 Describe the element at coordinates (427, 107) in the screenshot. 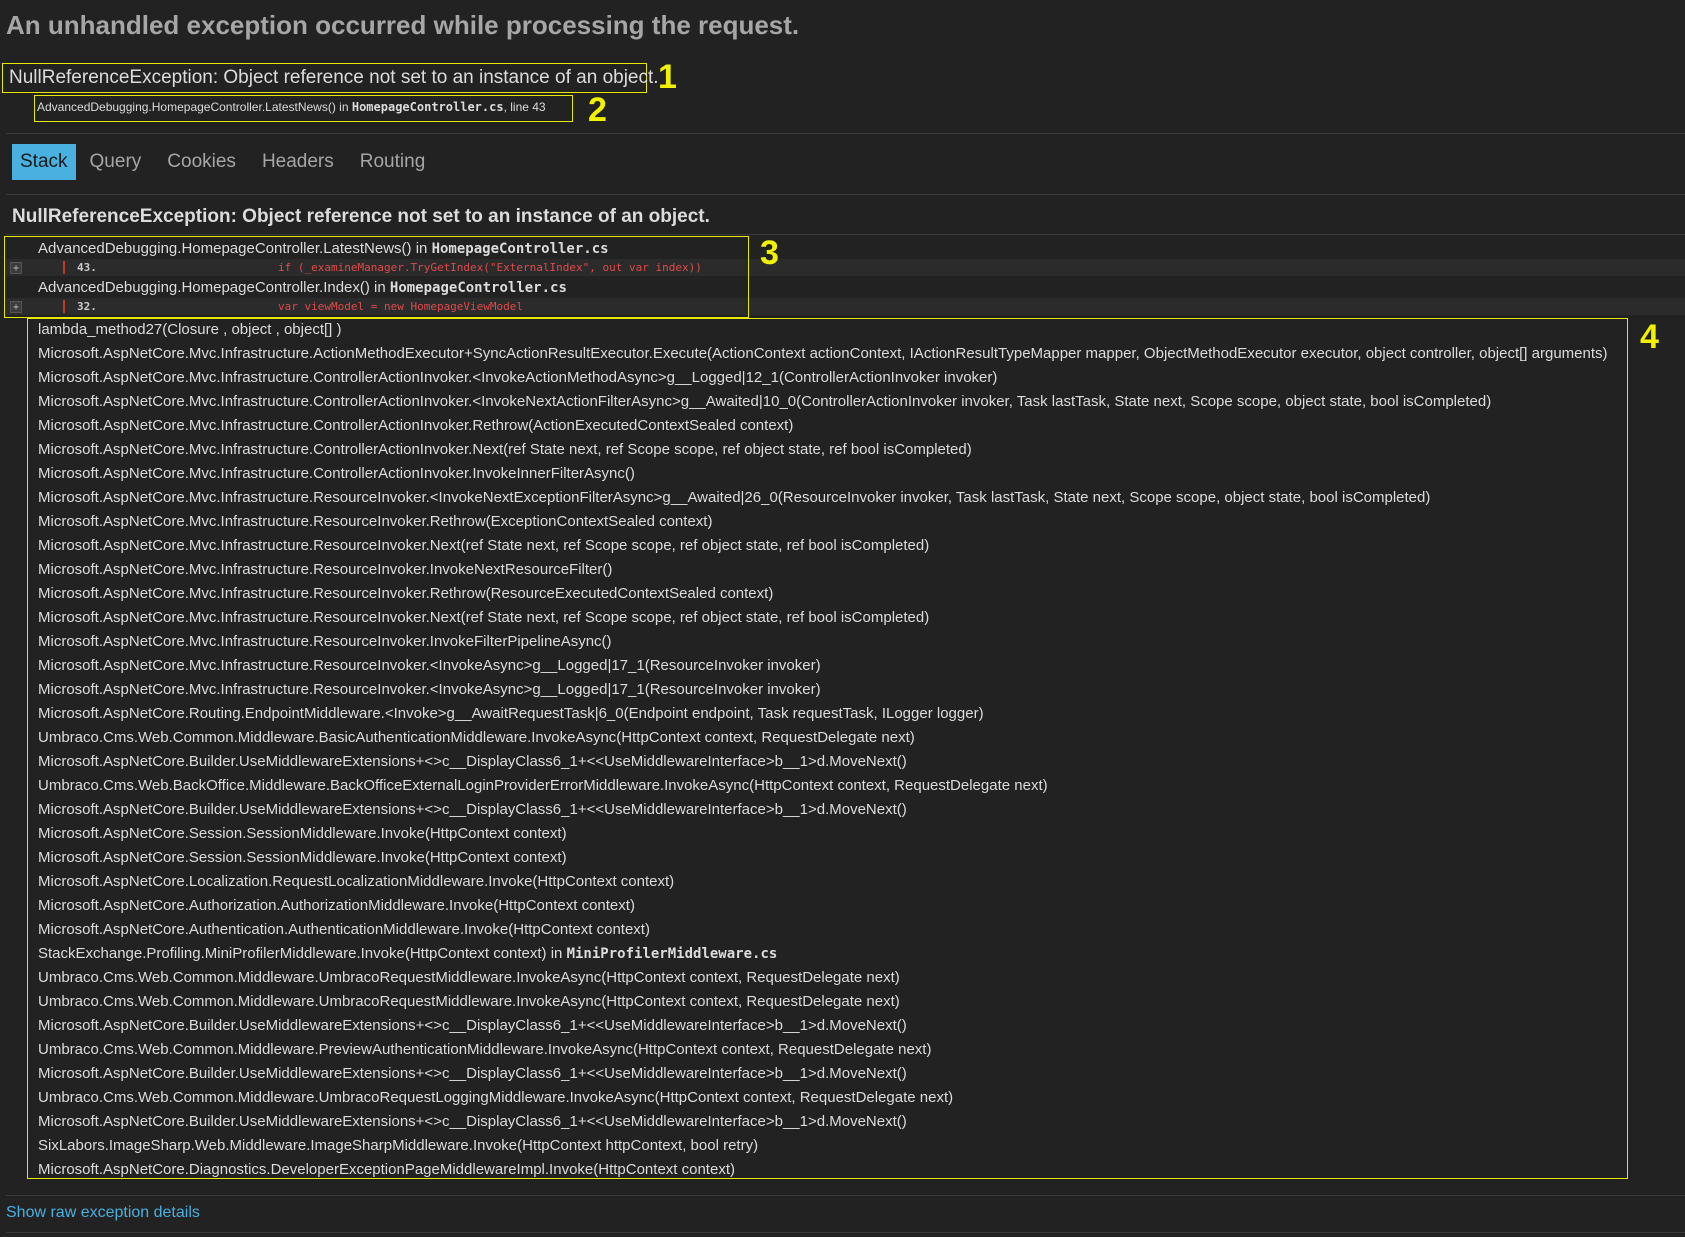

I see `exception-location-file: HomepageController.cs` at that location.